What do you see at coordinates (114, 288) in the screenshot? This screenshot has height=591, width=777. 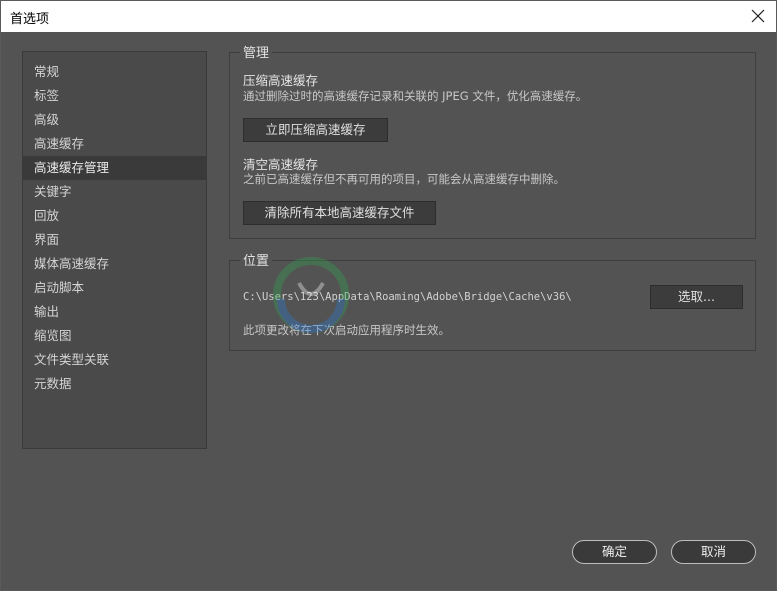 I see `sidebar-item-startup-scripts: 启动脚本` at bounding box center [114, 288].